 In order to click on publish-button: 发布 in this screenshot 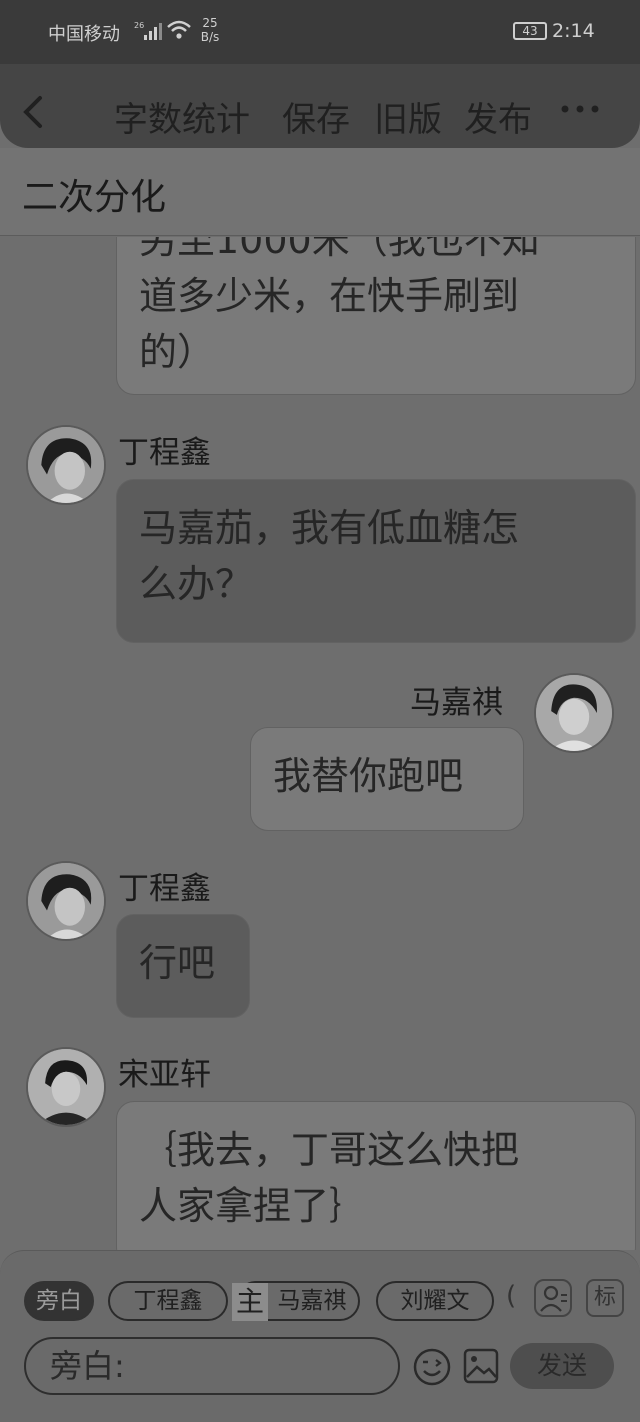, I will do `click(498, 116)`.